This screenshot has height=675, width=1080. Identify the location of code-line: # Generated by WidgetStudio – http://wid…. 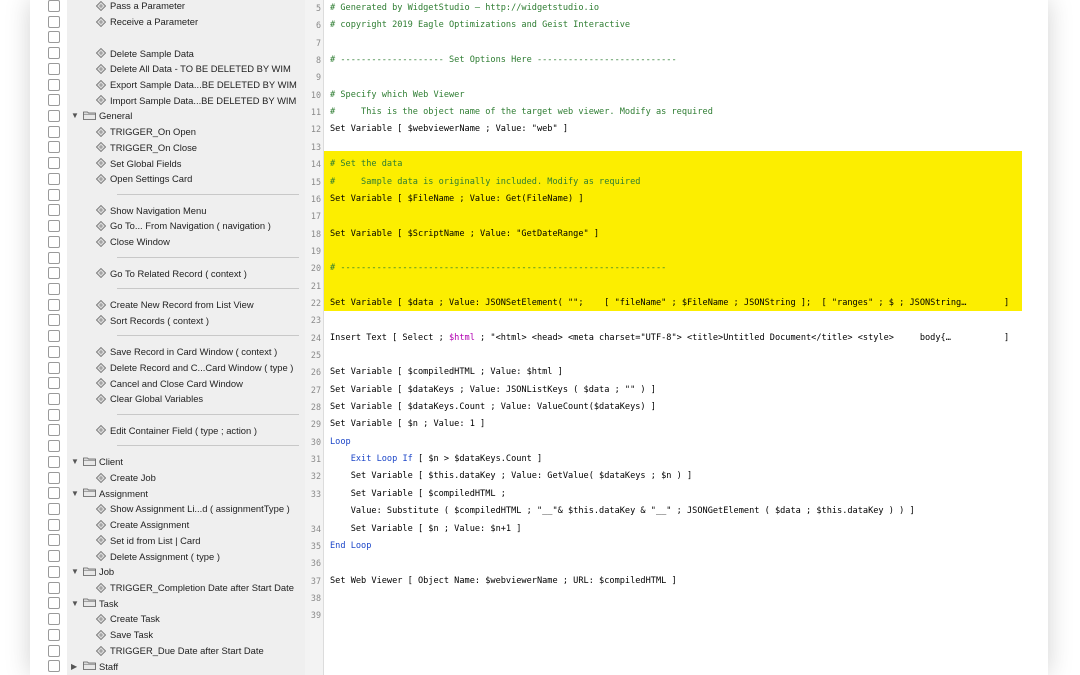
(464, 8).